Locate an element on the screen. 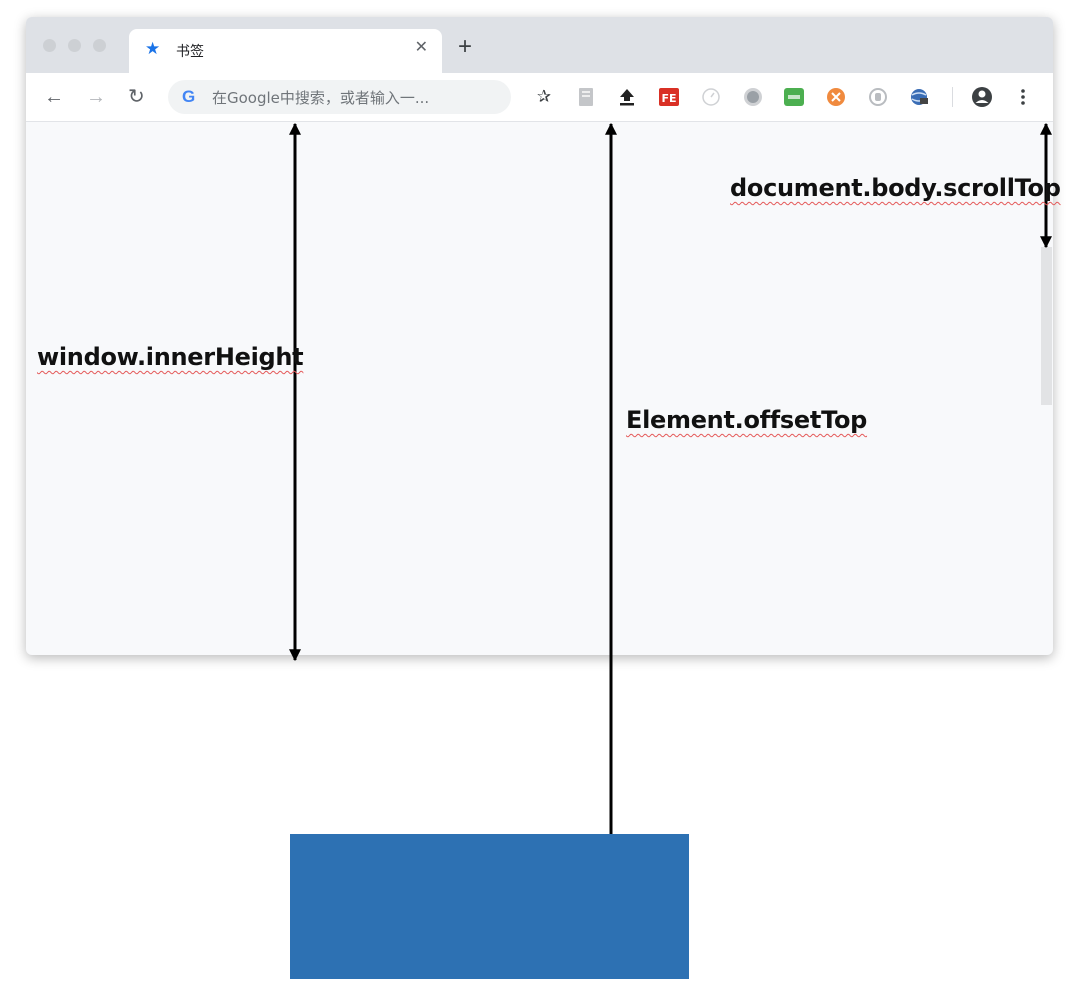  offset-top-label: Element.offsetTop is located at coordinates (747, 420).